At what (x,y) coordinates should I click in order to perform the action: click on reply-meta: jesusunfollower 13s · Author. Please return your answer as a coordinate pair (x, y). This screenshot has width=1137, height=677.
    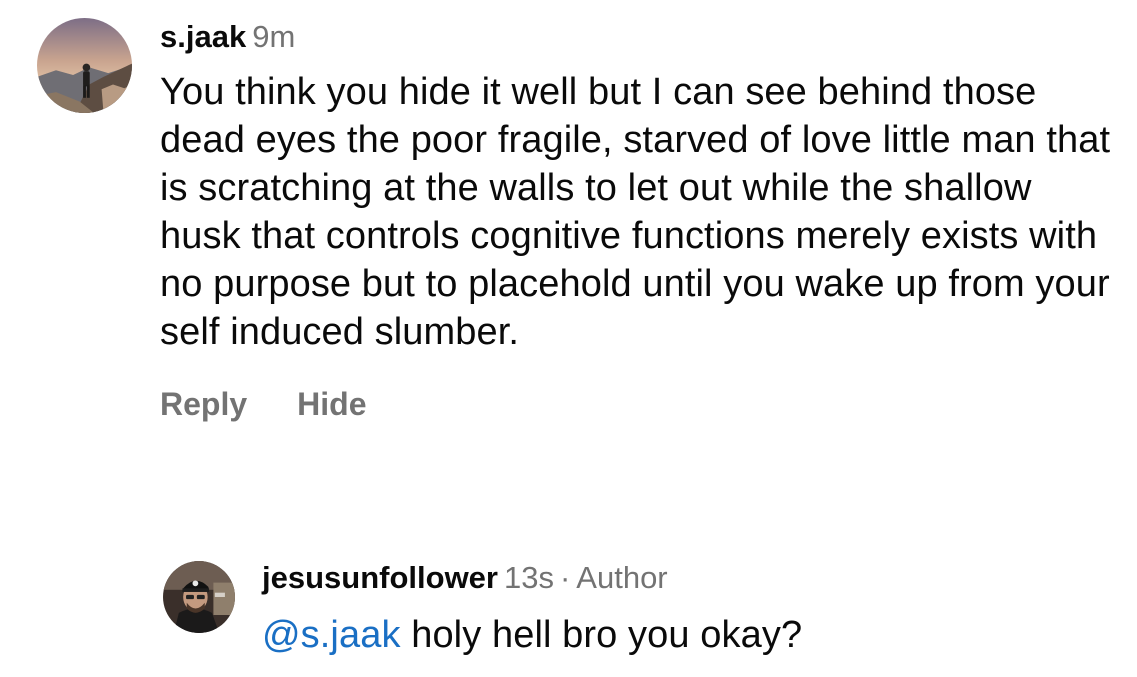
    Looking at the image, I should click on (692, 578).